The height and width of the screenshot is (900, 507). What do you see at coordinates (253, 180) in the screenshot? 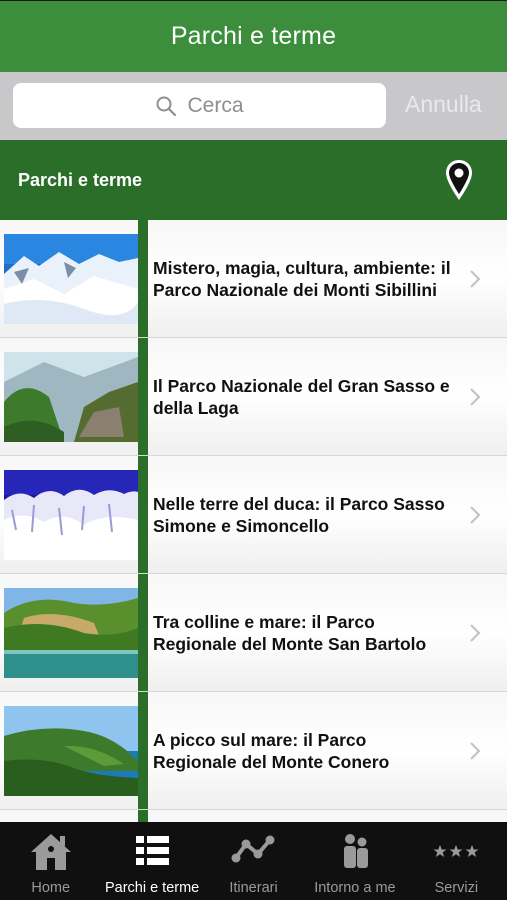
I see `section-header: Parchi e terme` at bounding box center [253, 180].